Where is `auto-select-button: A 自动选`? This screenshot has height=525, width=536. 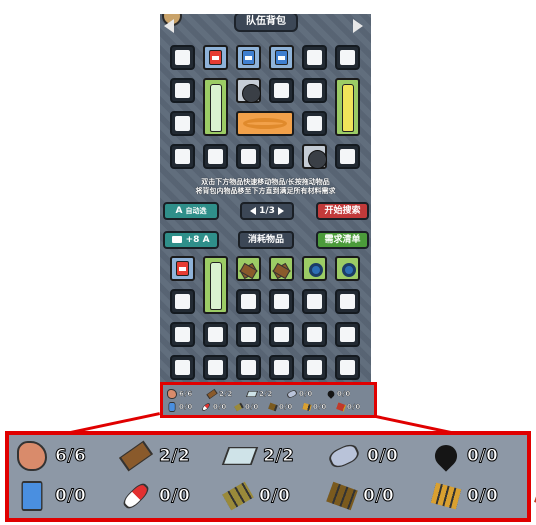 auto-select-button: A 自动选 is located at coordinates (191, 211).